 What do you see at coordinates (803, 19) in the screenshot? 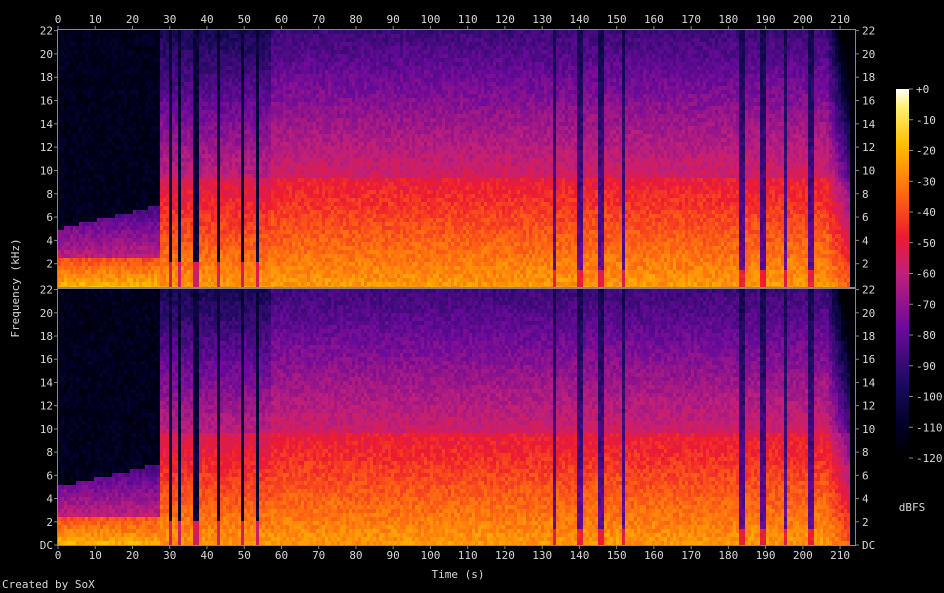
I see `x-tick-label-top: 200` at bounding box center [803, 19].